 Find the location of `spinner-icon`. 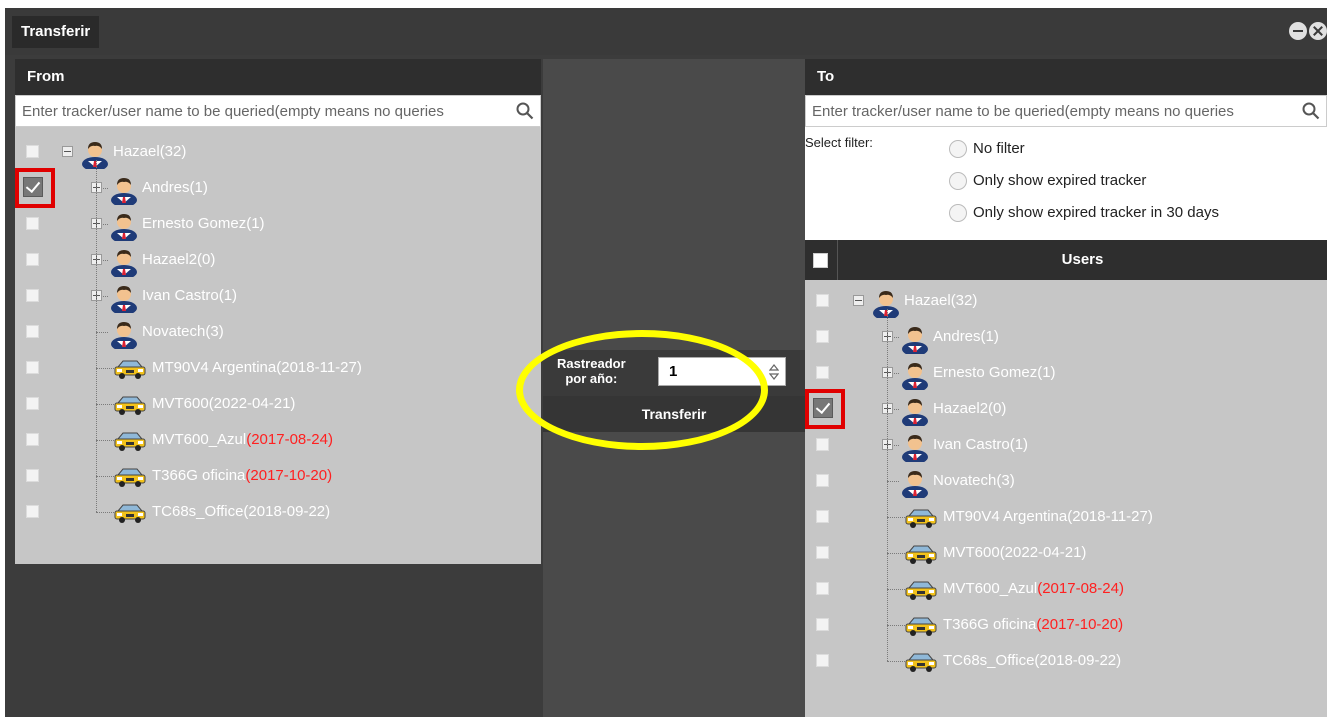

spinner-icon is located at coordinates (774, 372).